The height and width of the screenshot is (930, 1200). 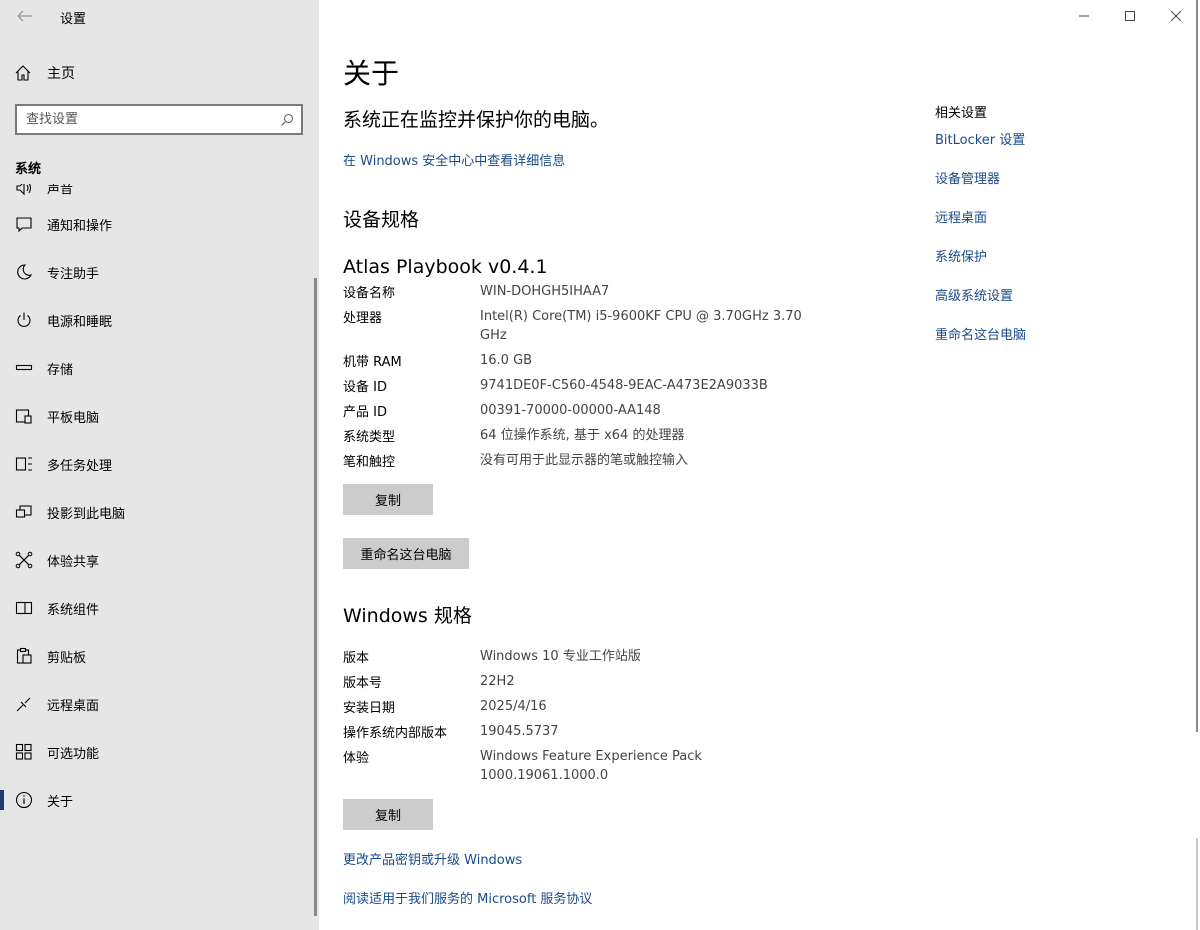 What do you see at coordinates (369, 462) in the screenshot?
I see `spec-key: 笔和触控` at bounding box center [369, 462].